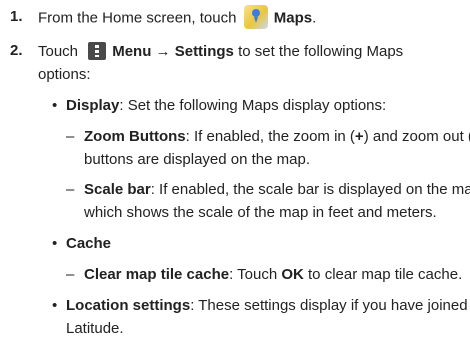 The height and width of the screenshot is (364, 470). I want to click on step-1-line: From the Home screen, touch Maps., so click(177, 17).